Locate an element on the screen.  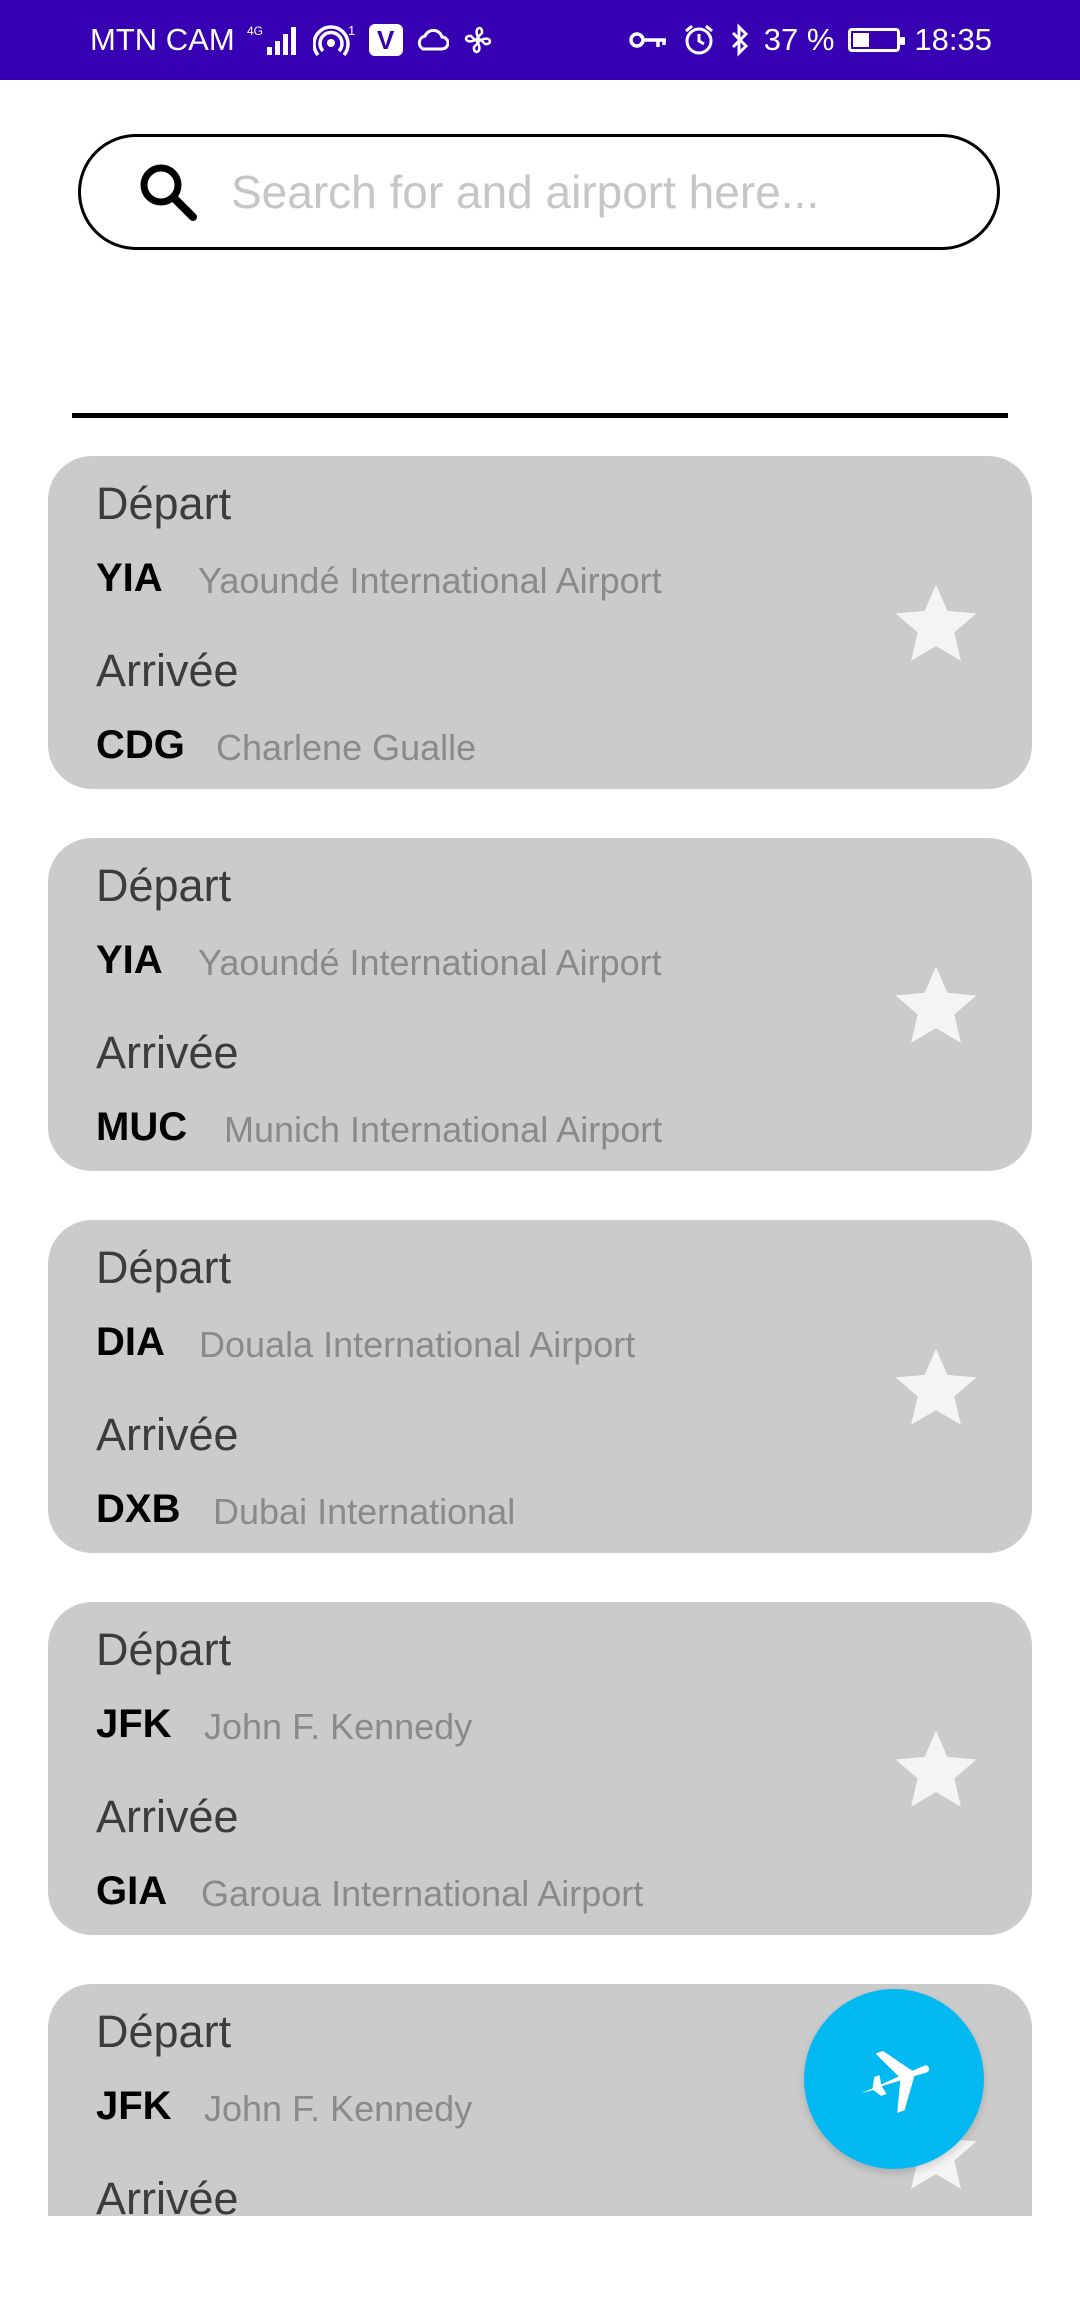
arrival-code: DXB is located at coordinates (138, 1509).